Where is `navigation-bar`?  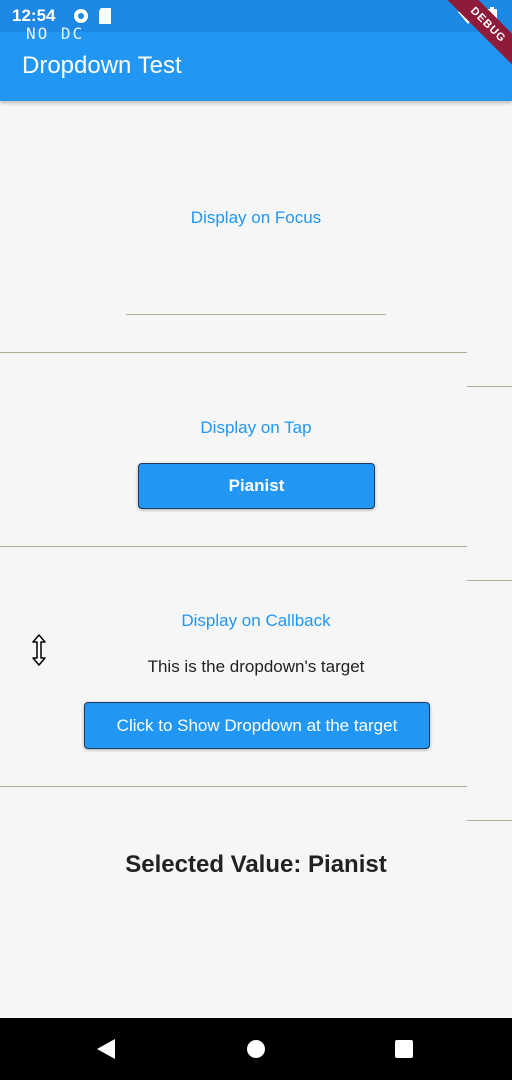
navigation-bar is located at coordinates (256, 1049).